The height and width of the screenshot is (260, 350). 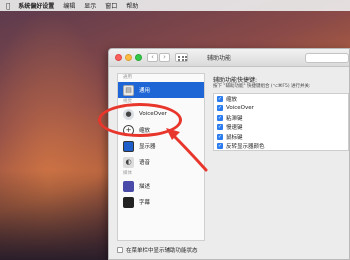 I want to click on captions-icon, so click(x=128, y=202).